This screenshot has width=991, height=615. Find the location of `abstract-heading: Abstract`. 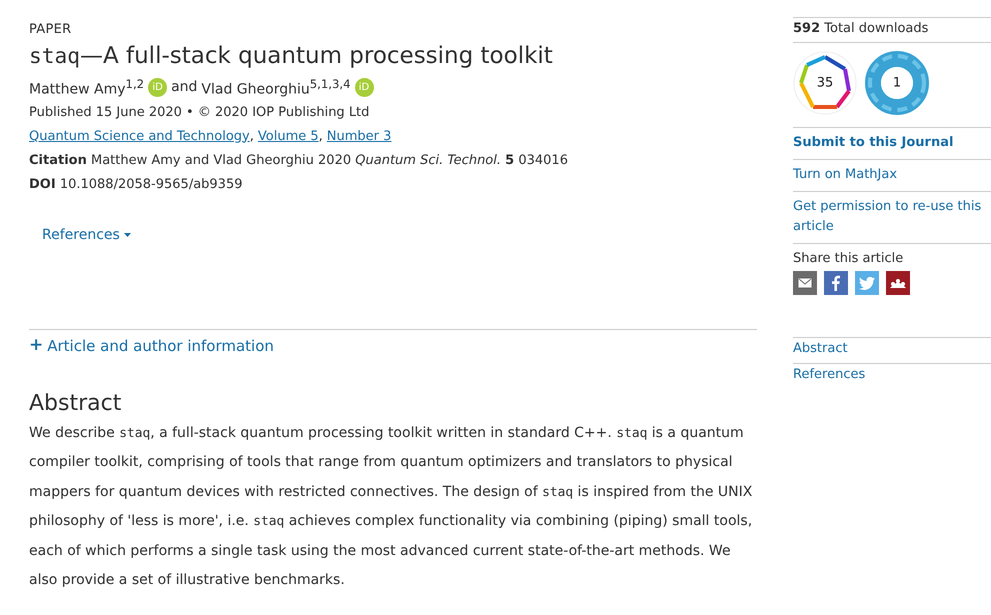

abstract-heading: Abstract is located at coordinates (75, 403).